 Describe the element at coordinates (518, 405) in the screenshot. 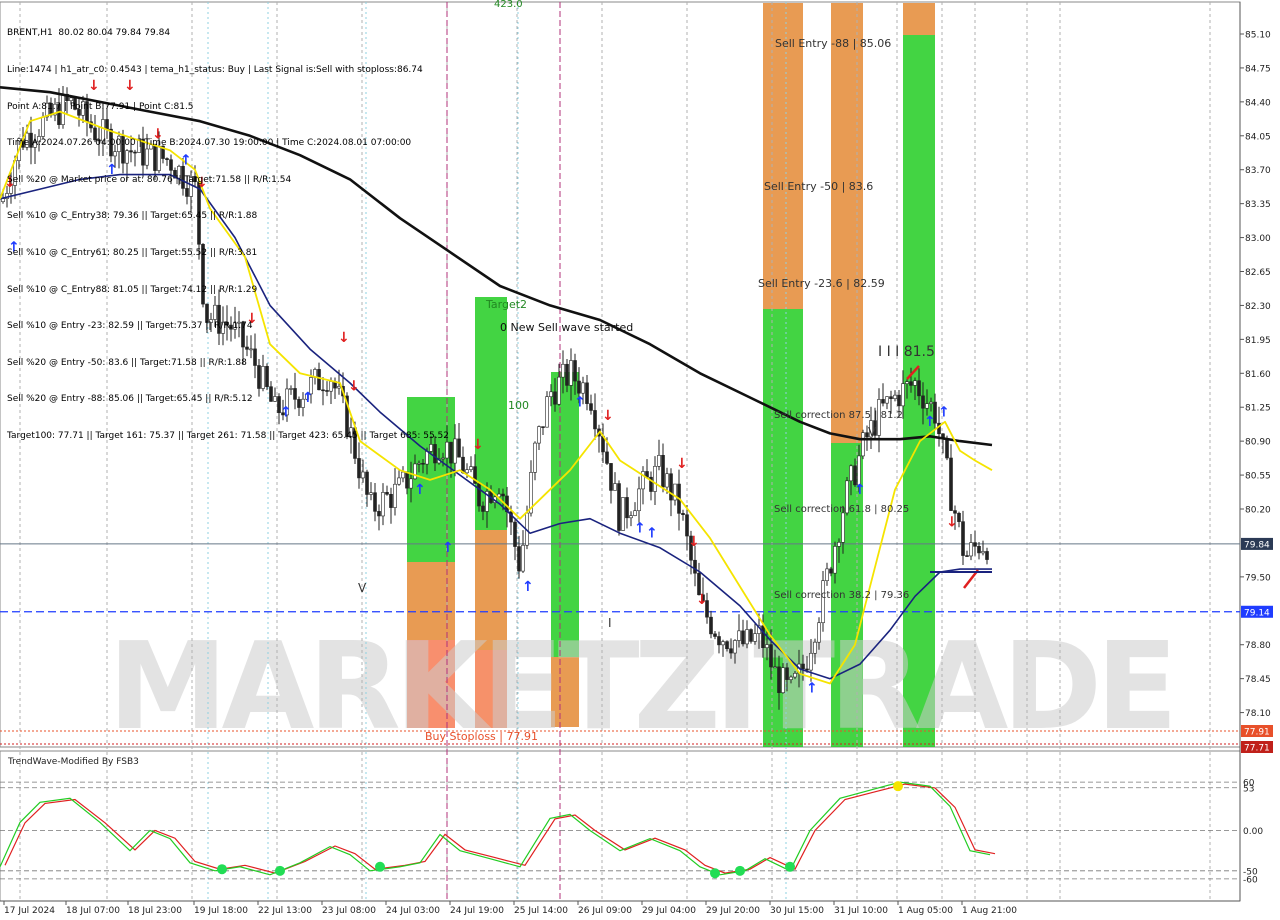

I see `hundred-label: 100` at that location.